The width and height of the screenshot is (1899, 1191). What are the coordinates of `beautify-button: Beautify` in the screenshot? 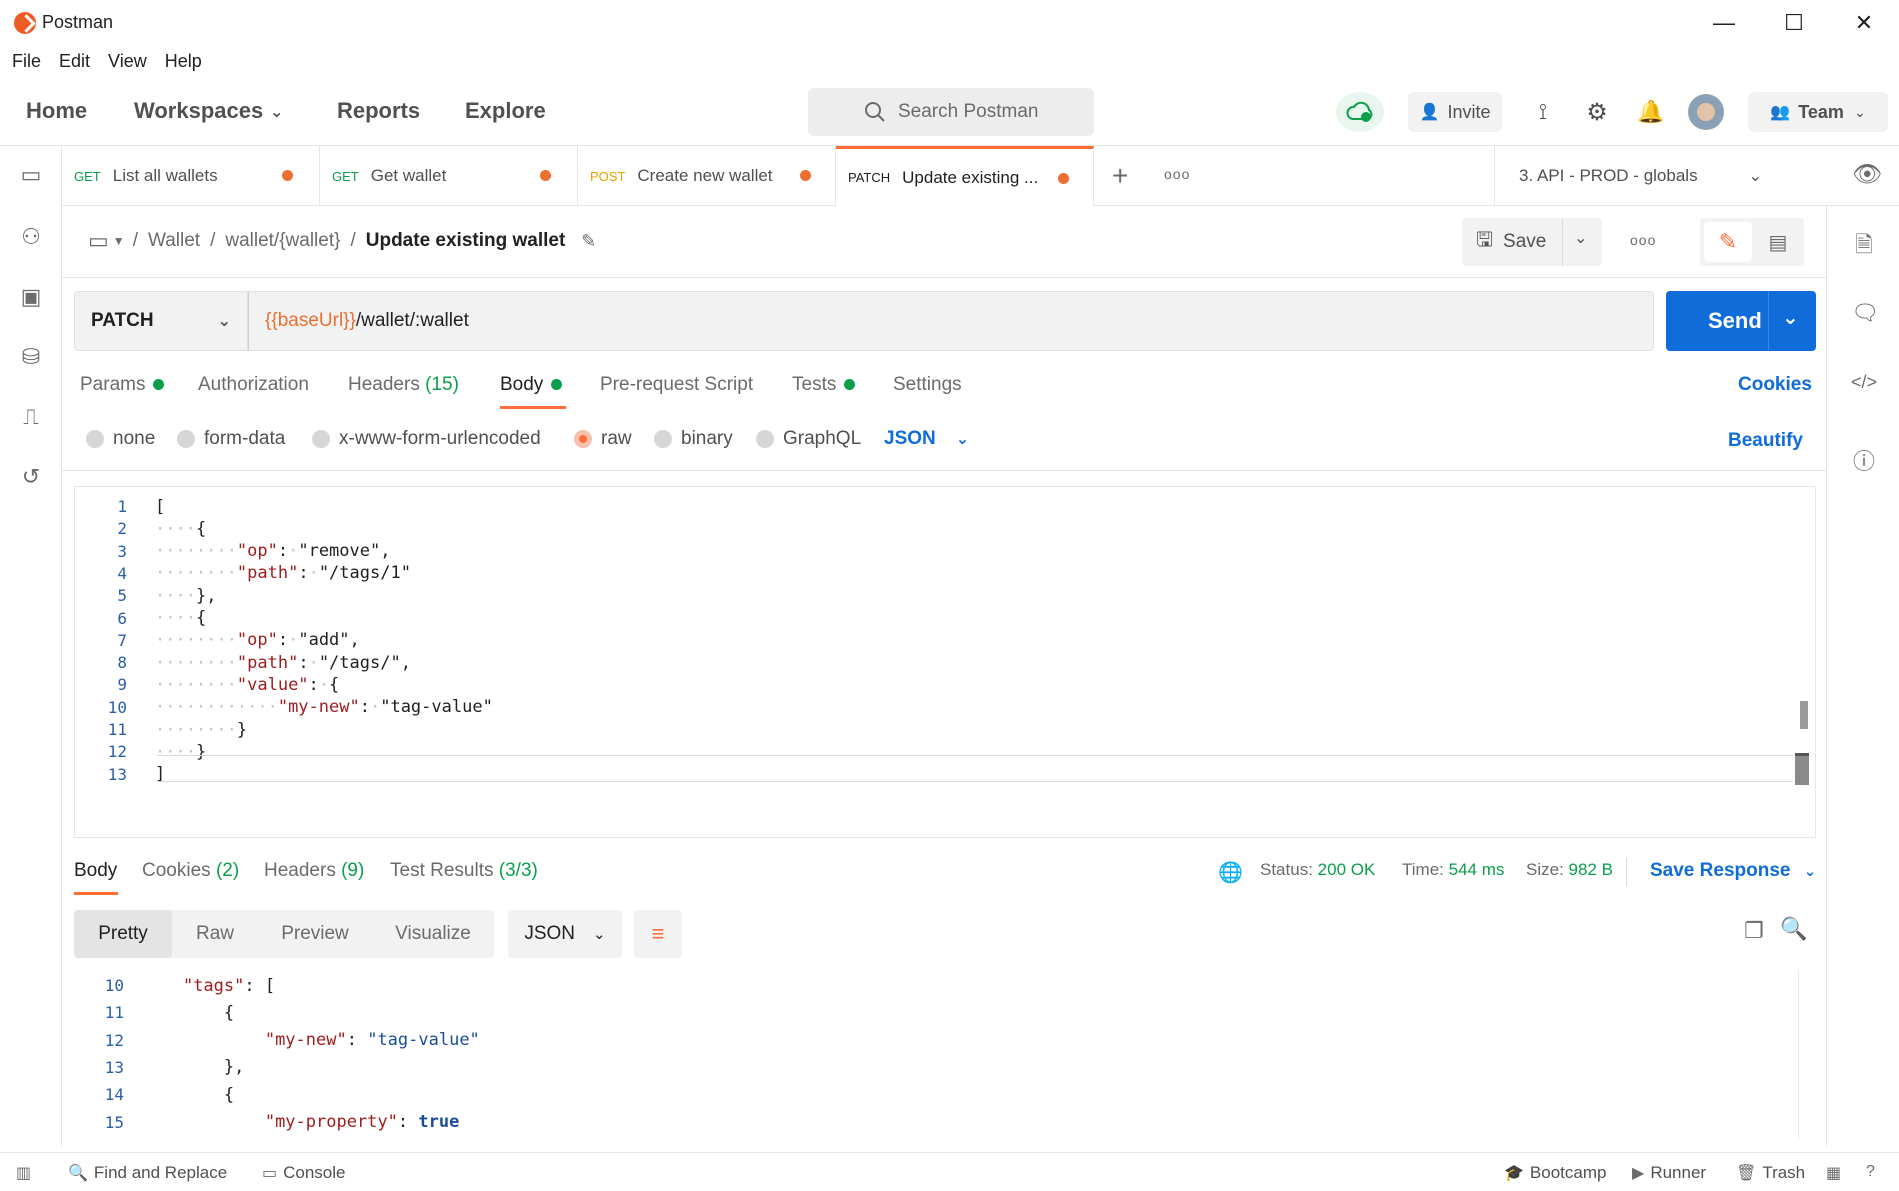 It's located at (1765, 441).